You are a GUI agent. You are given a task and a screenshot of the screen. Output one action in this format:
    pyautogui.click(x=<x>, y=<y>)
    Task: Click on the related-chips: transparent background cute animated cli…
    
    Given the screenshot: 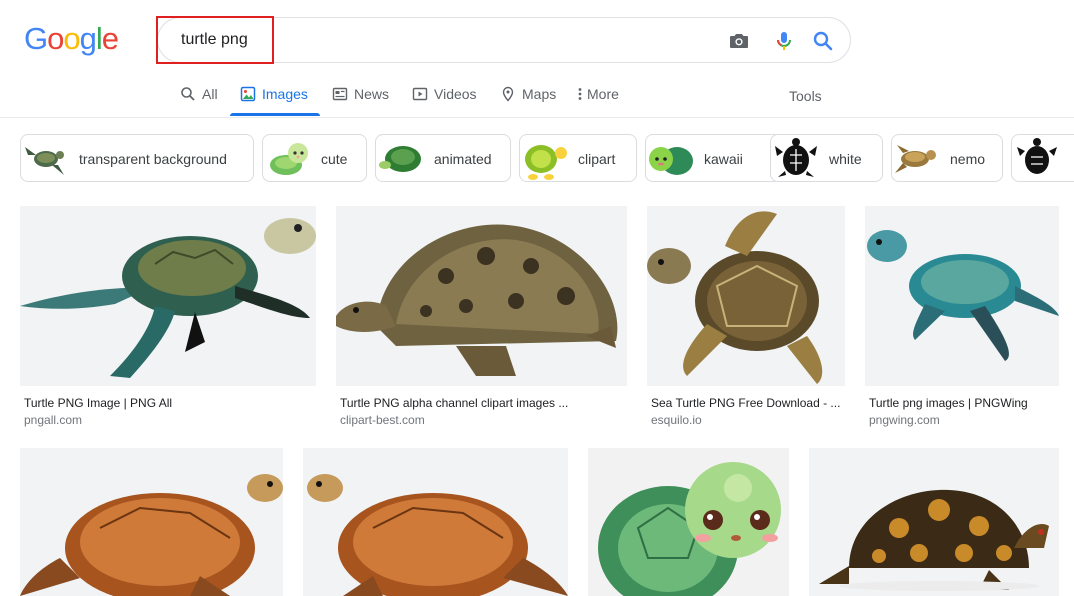 What is the action you would take?
    pyautogui.click(x=547, y=158)
    